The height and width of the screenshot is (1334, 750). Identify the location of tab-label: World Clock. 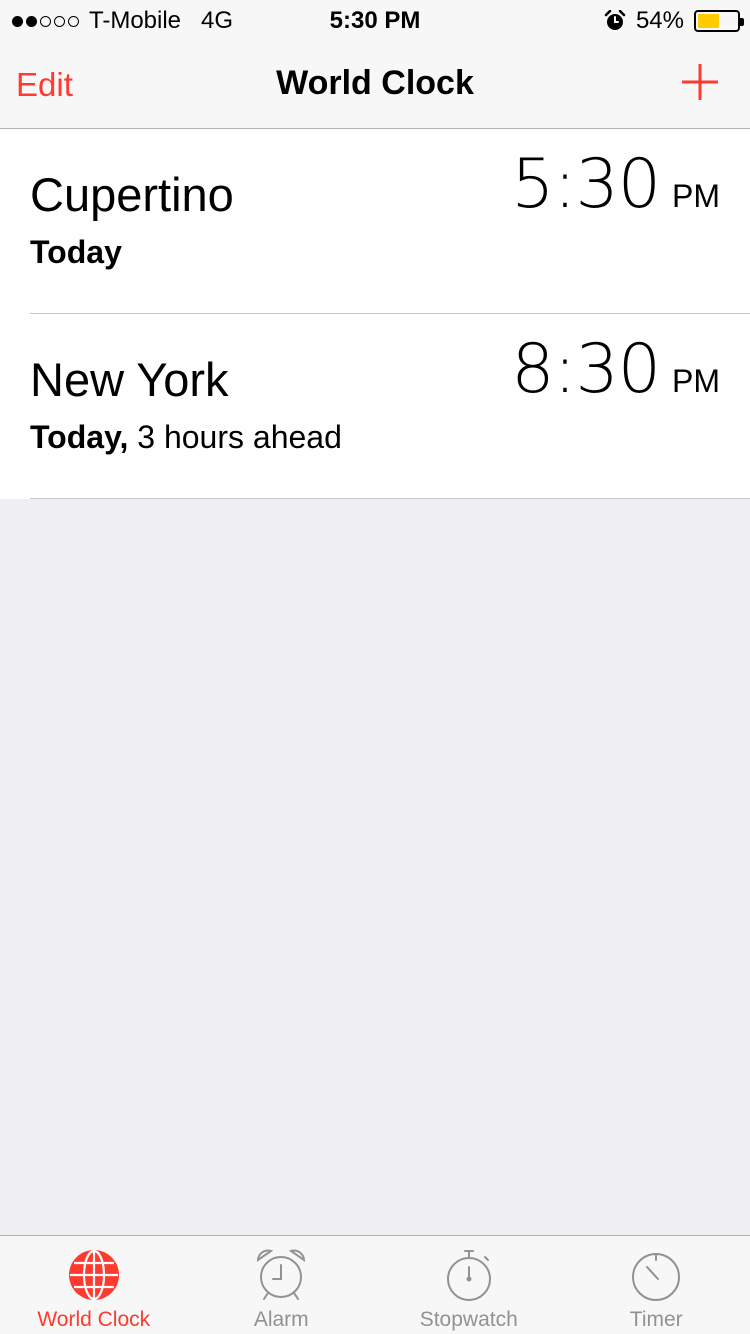
(94, 1319).